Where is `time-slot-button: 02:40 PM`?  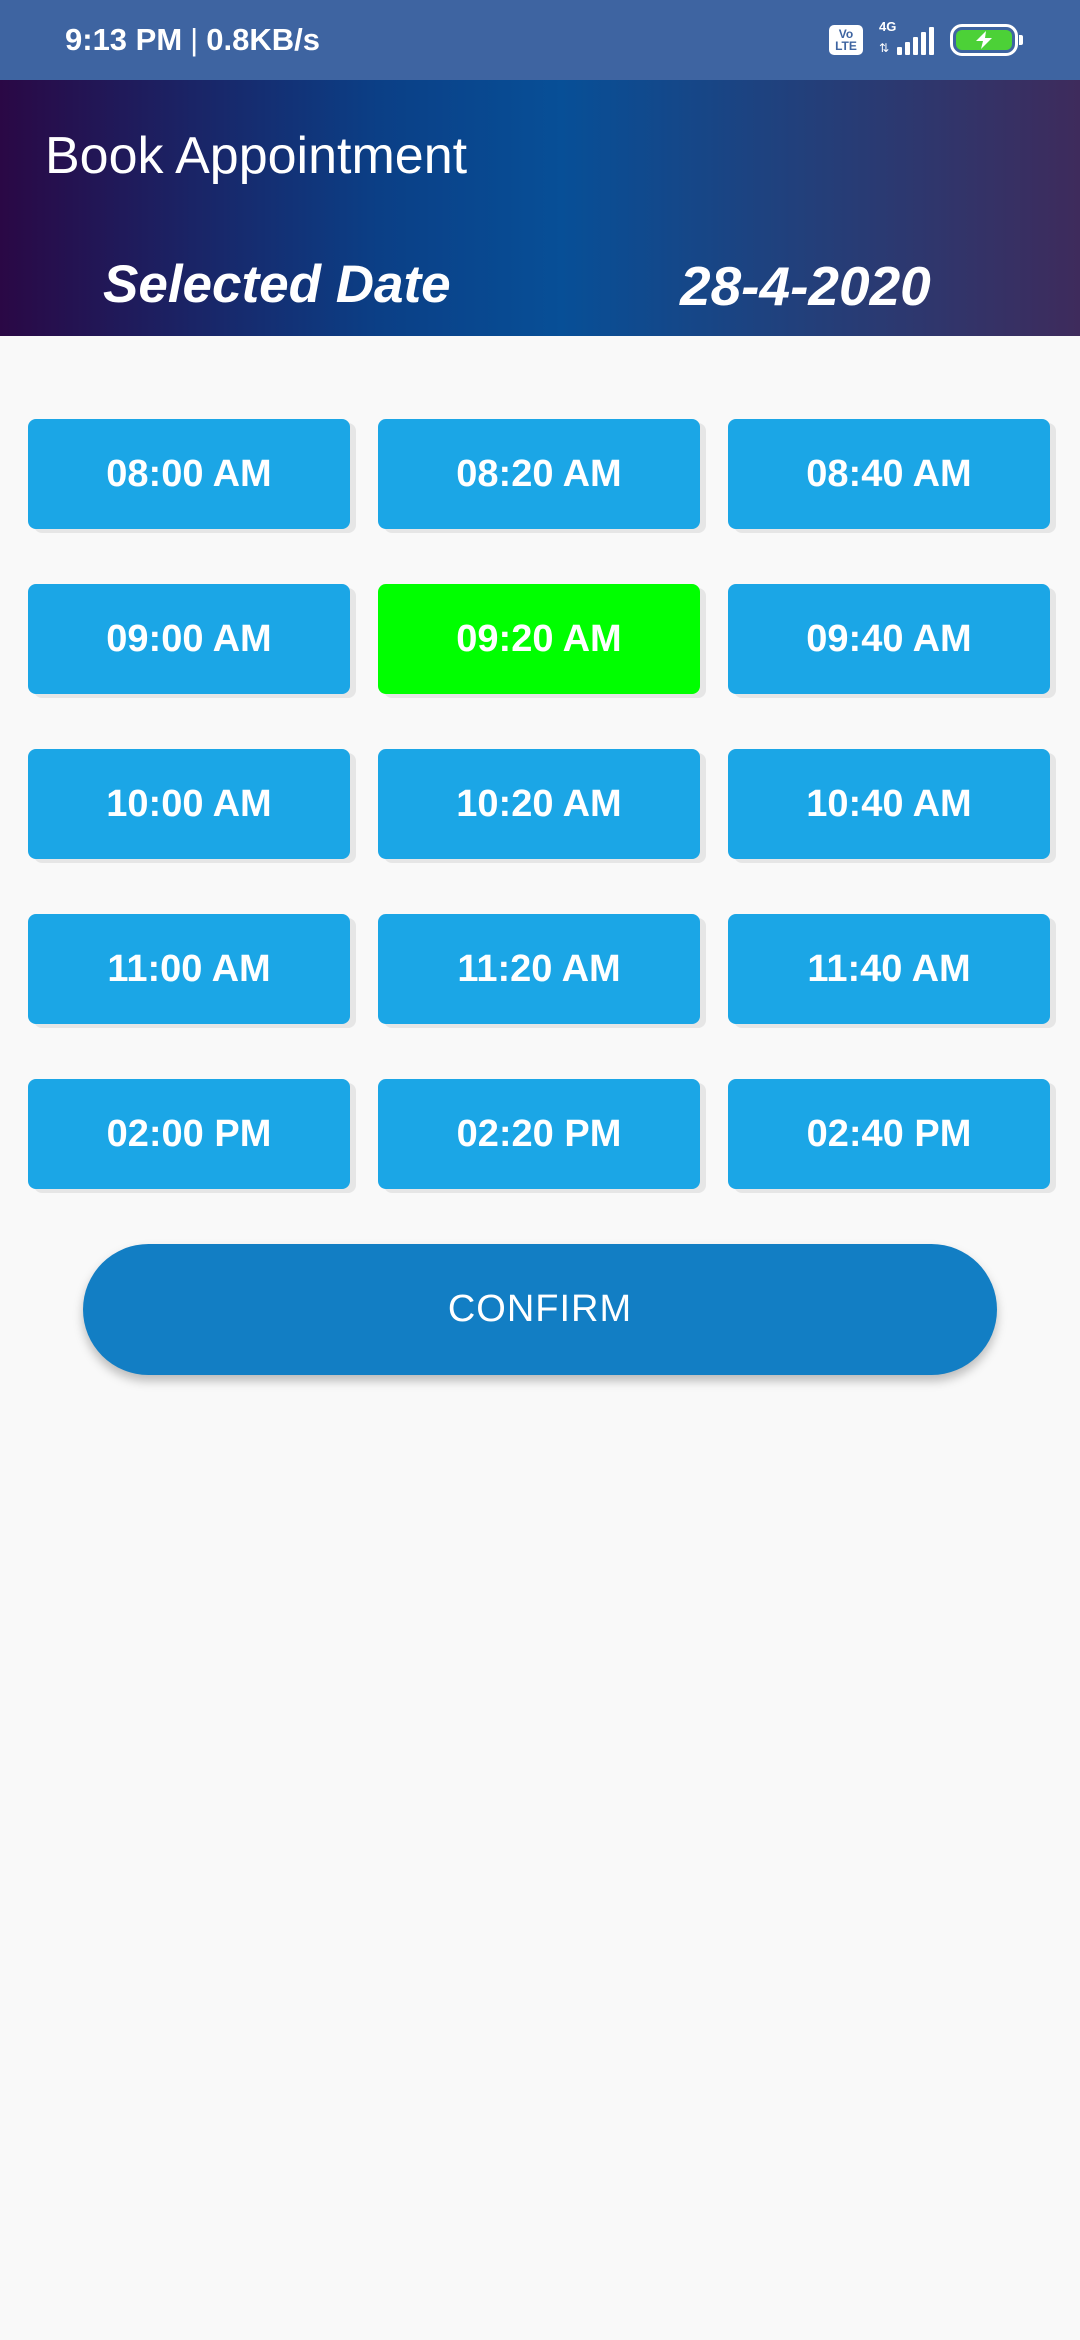
time-slot-button: 02:40 PM is located at coordinates (889, 1134).